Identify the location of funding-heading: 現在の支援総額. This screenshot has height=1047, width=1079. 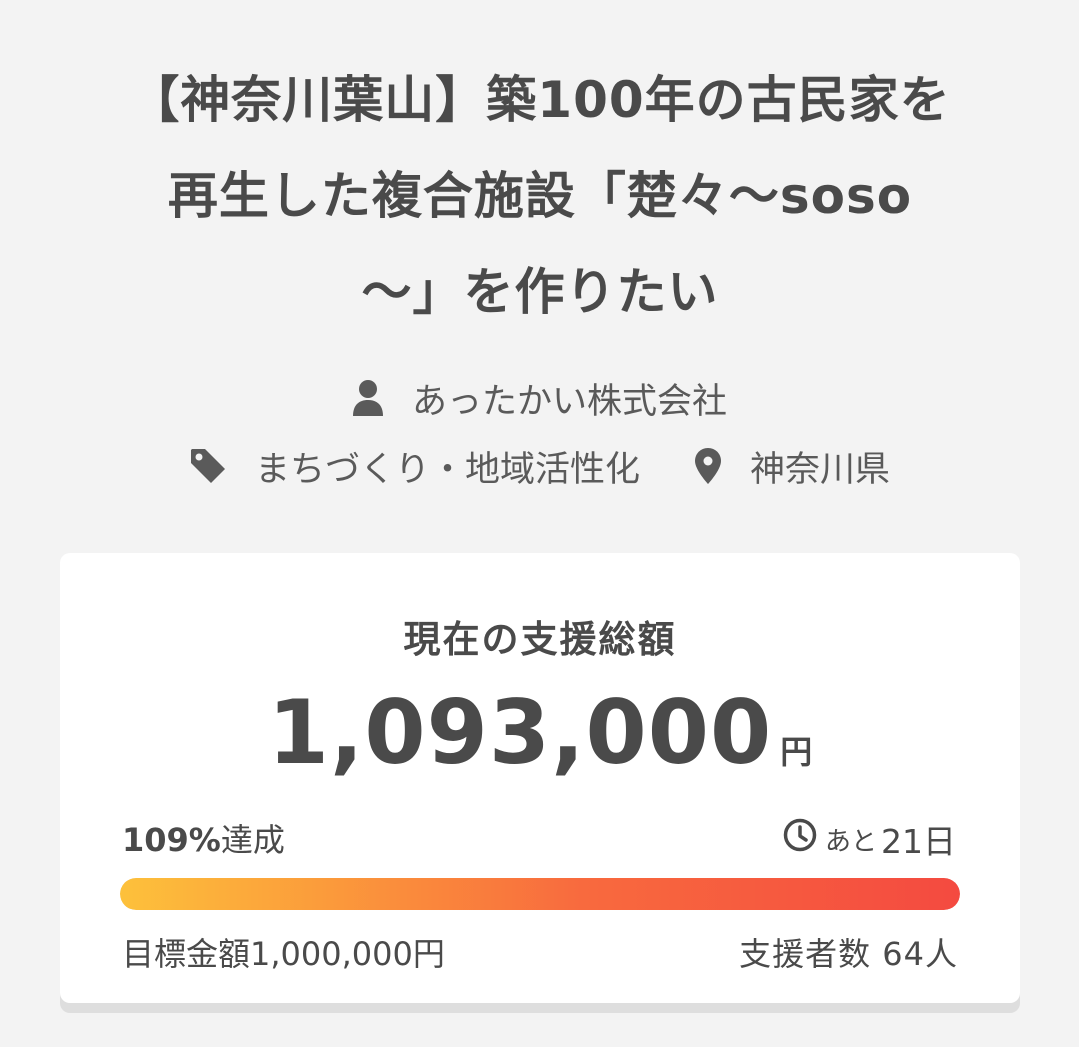
(540, 639).